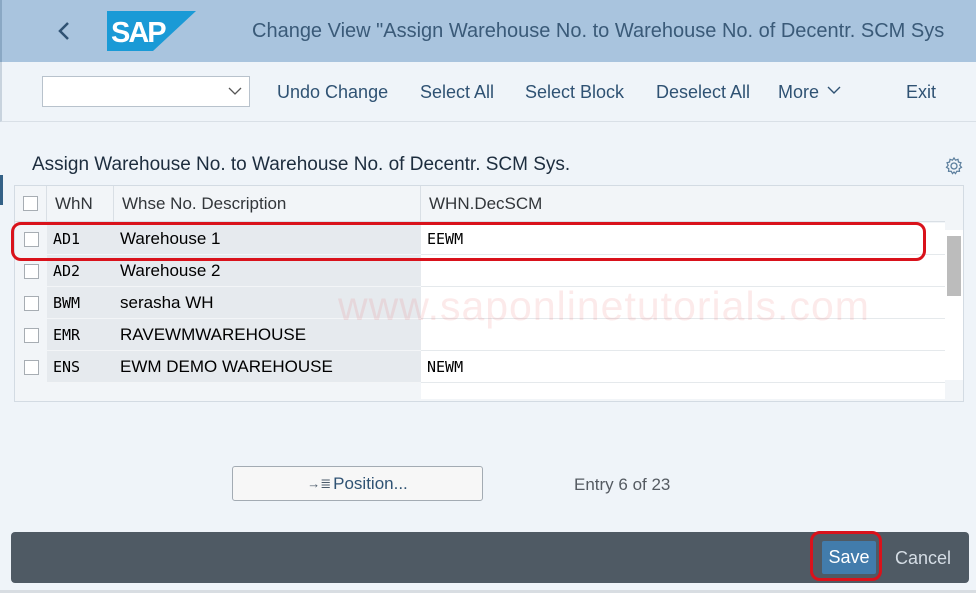 This screenshot has height=593, width=976. What do you see at coordinates (574, 92) in the screenshot?
I see `select-block-button: Select Block` at bounding box center [574, 92].